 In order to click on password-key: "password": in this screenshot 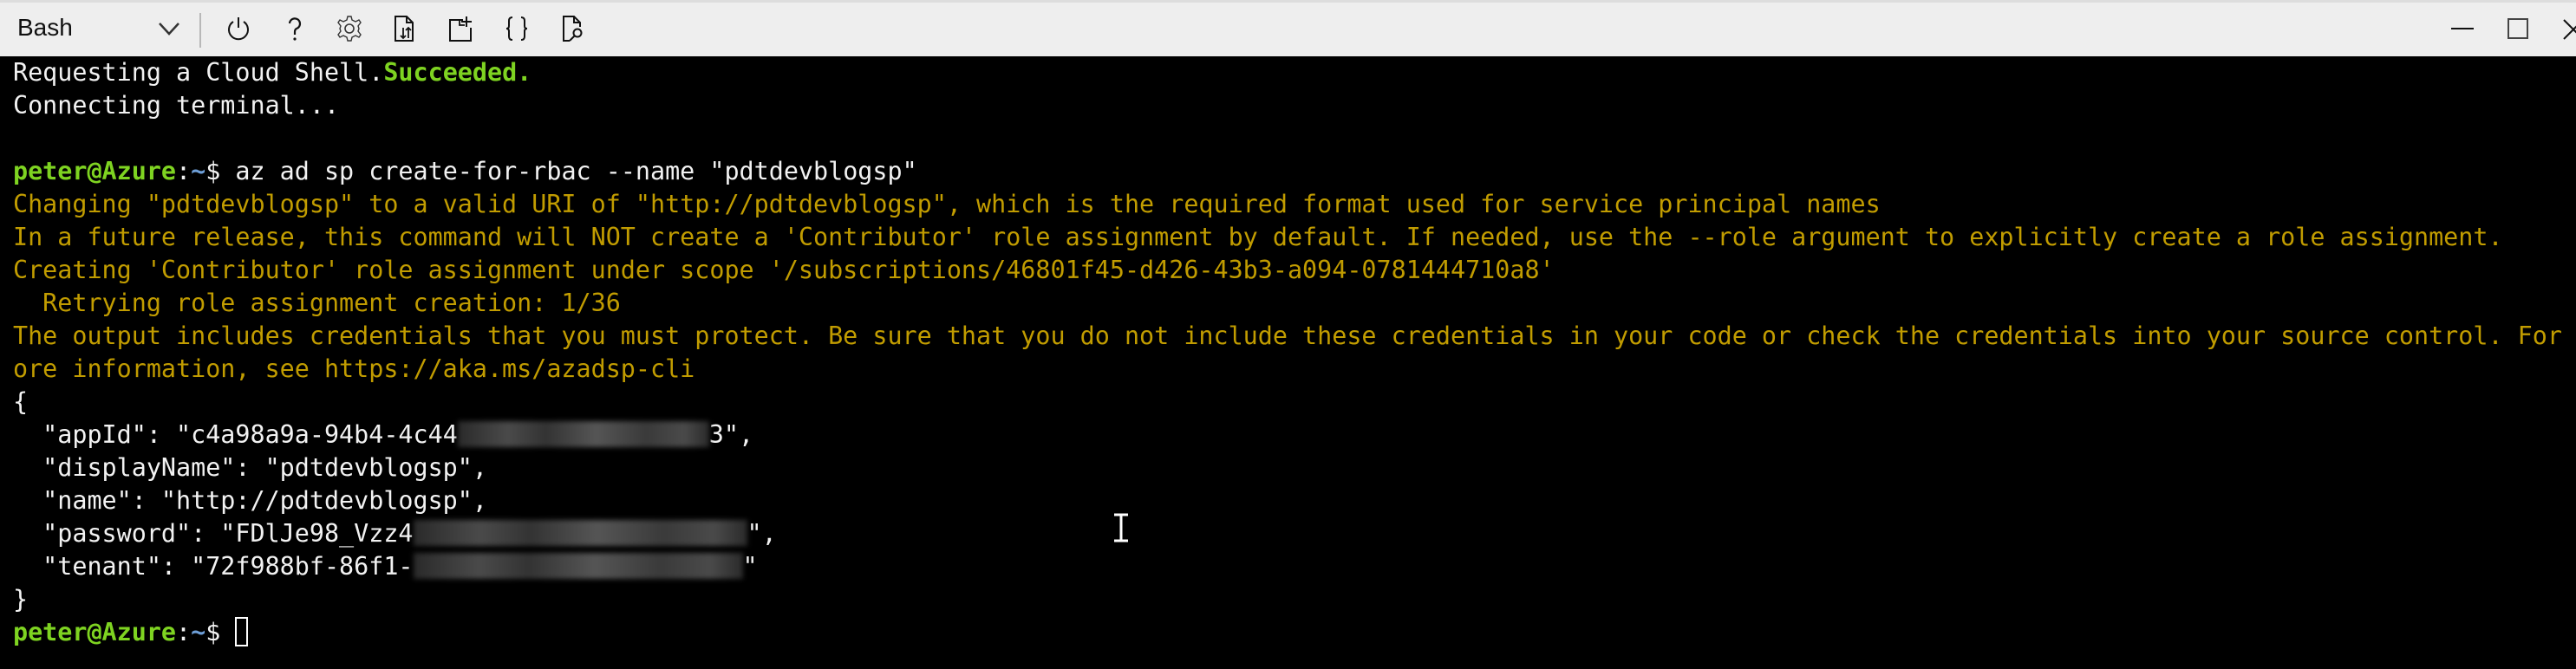, I will do `click(117, 534)`.